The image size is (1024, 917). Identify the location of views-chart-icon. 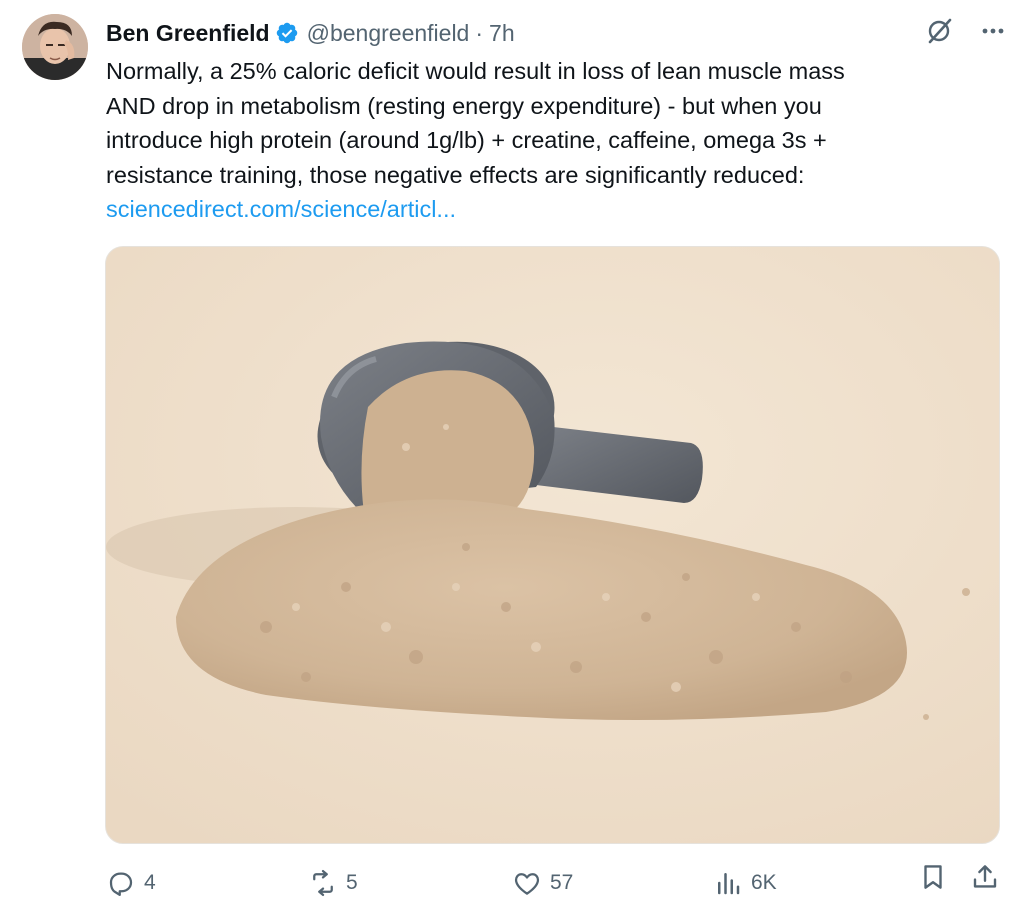
(729, 884).